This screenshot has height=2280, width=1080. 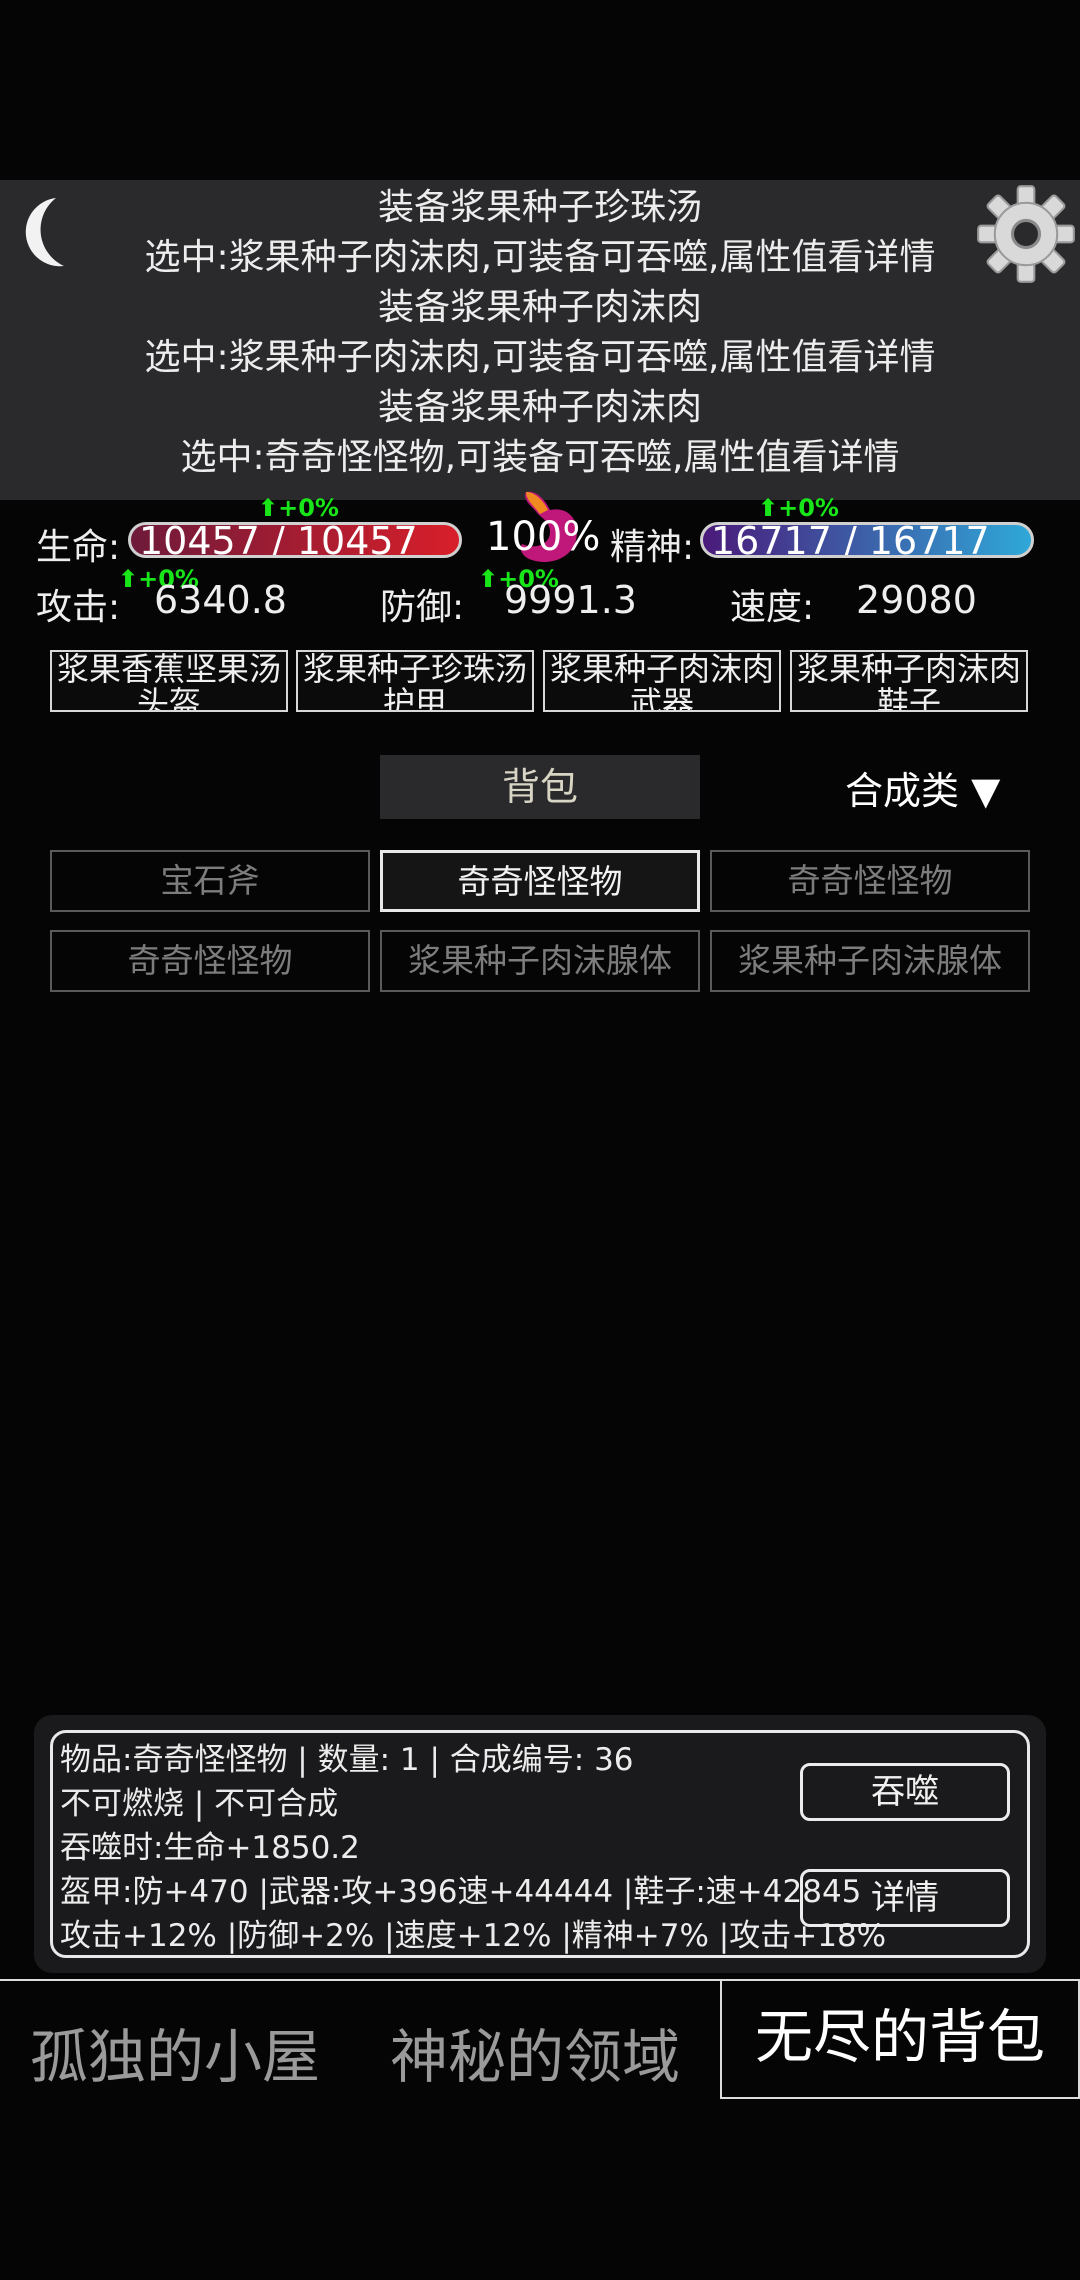 I want to click on tab-bag: 背包, so click(x=540, y=787).